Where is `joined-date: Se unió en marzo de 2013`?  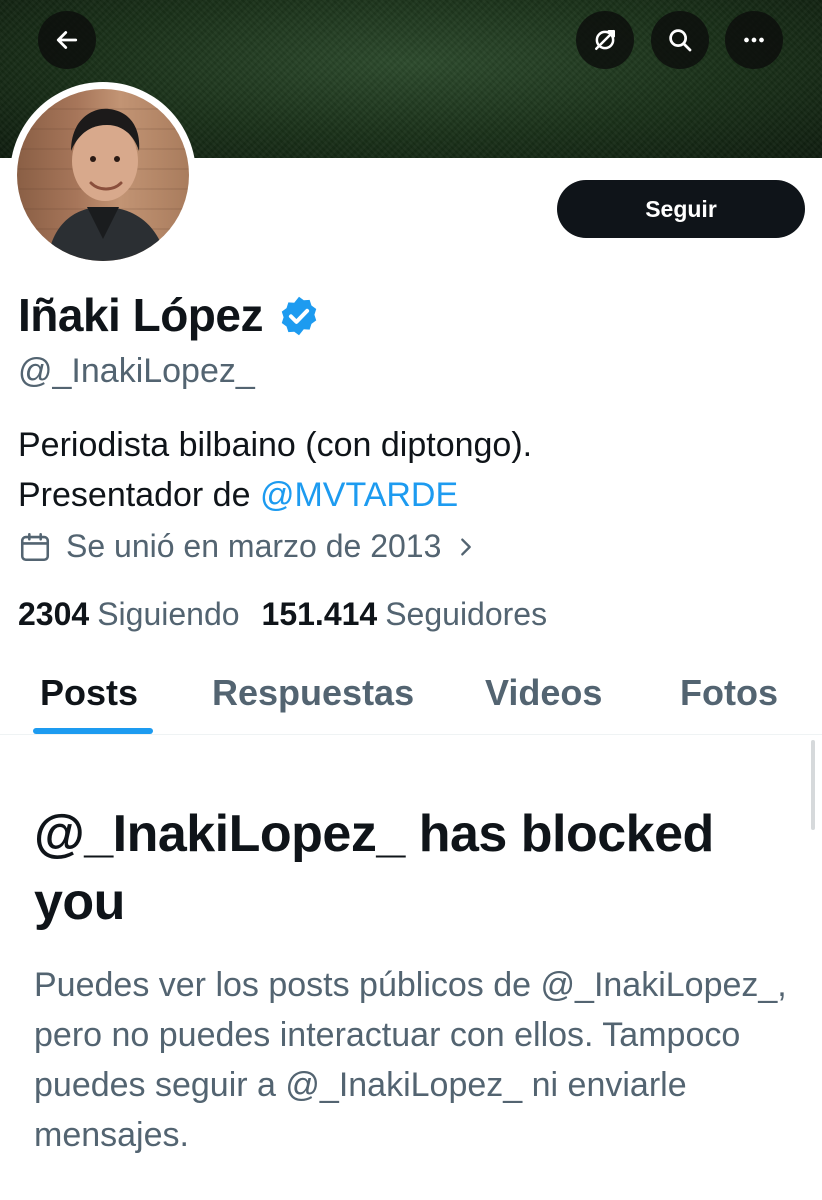
joined-date: Se unió en marzo de 2013 is located at coordinates (254, 546).